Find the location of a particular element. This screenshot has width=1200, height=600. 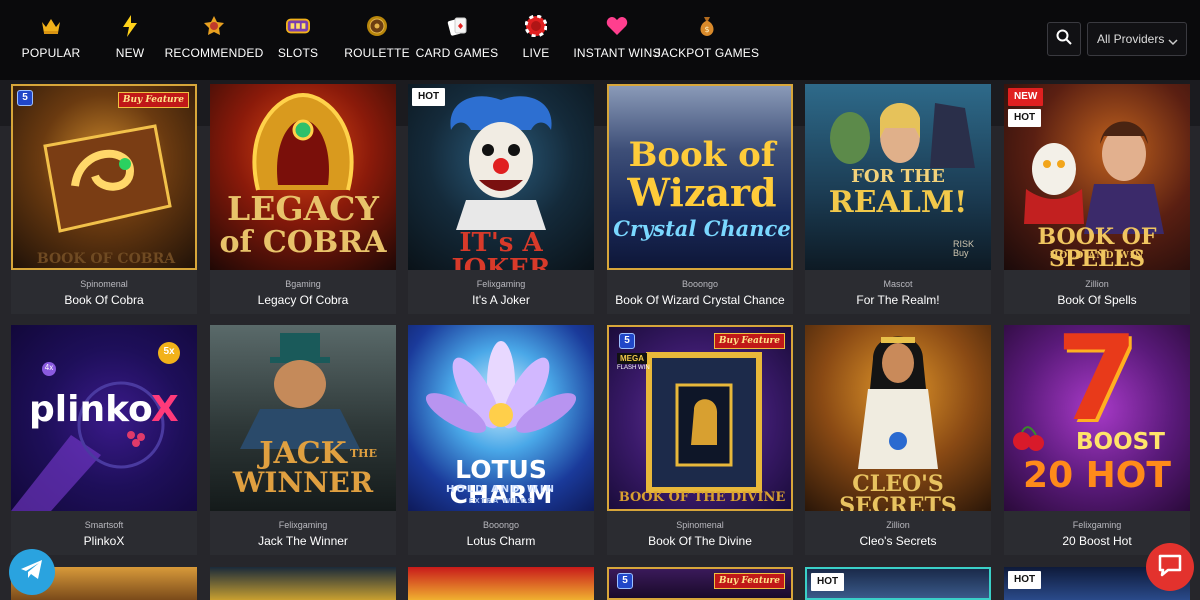

money-bag-icon: $ is located at coordinates (707, 26).